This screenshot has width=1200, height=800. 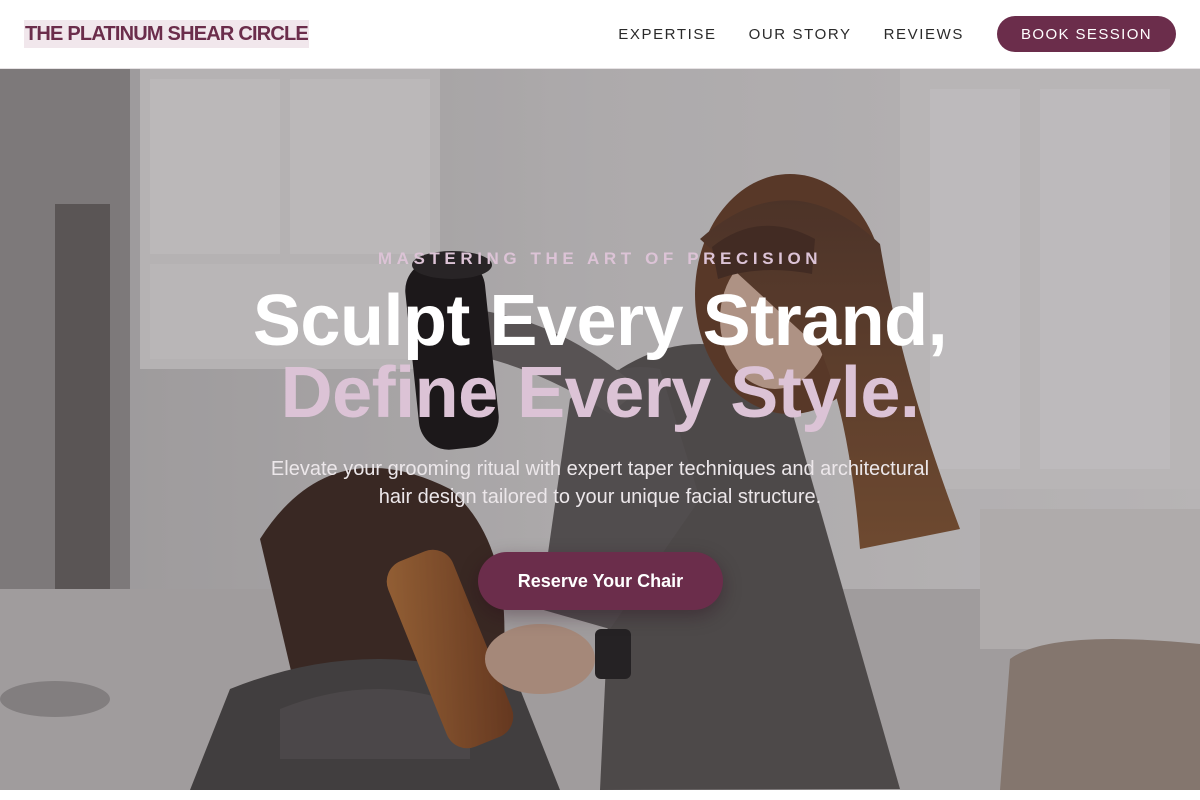 What do you see at coordinates (1086, 34) in the screenshot?
I see `book-session-button: BOOK SESSION` at bounding box center [1086, 34].